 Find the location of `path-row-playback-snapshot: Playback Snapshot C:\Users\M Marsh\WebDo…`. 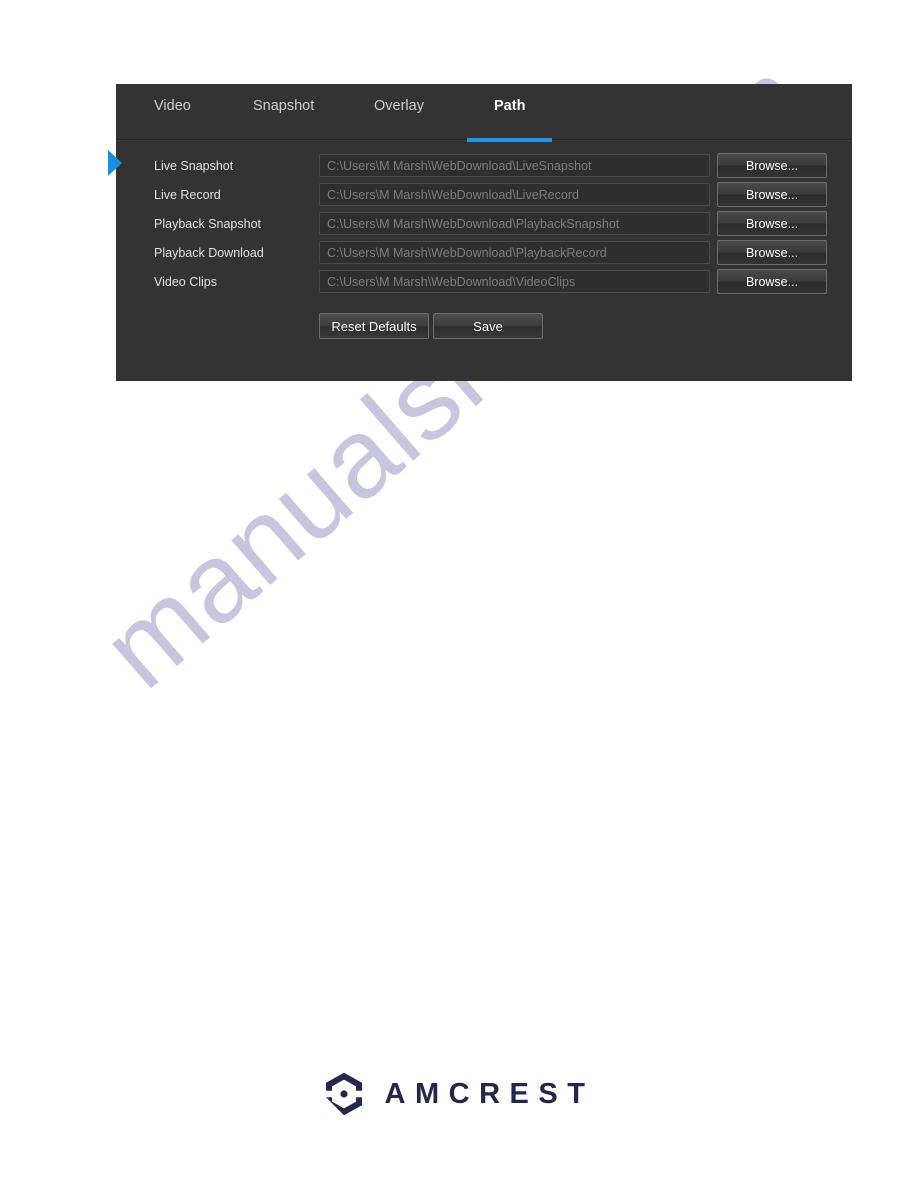

path-row-playback-snapshot: Playback Snapshot C:\Users\M Marsh\WebDo… is located at coordinates (484, 226).